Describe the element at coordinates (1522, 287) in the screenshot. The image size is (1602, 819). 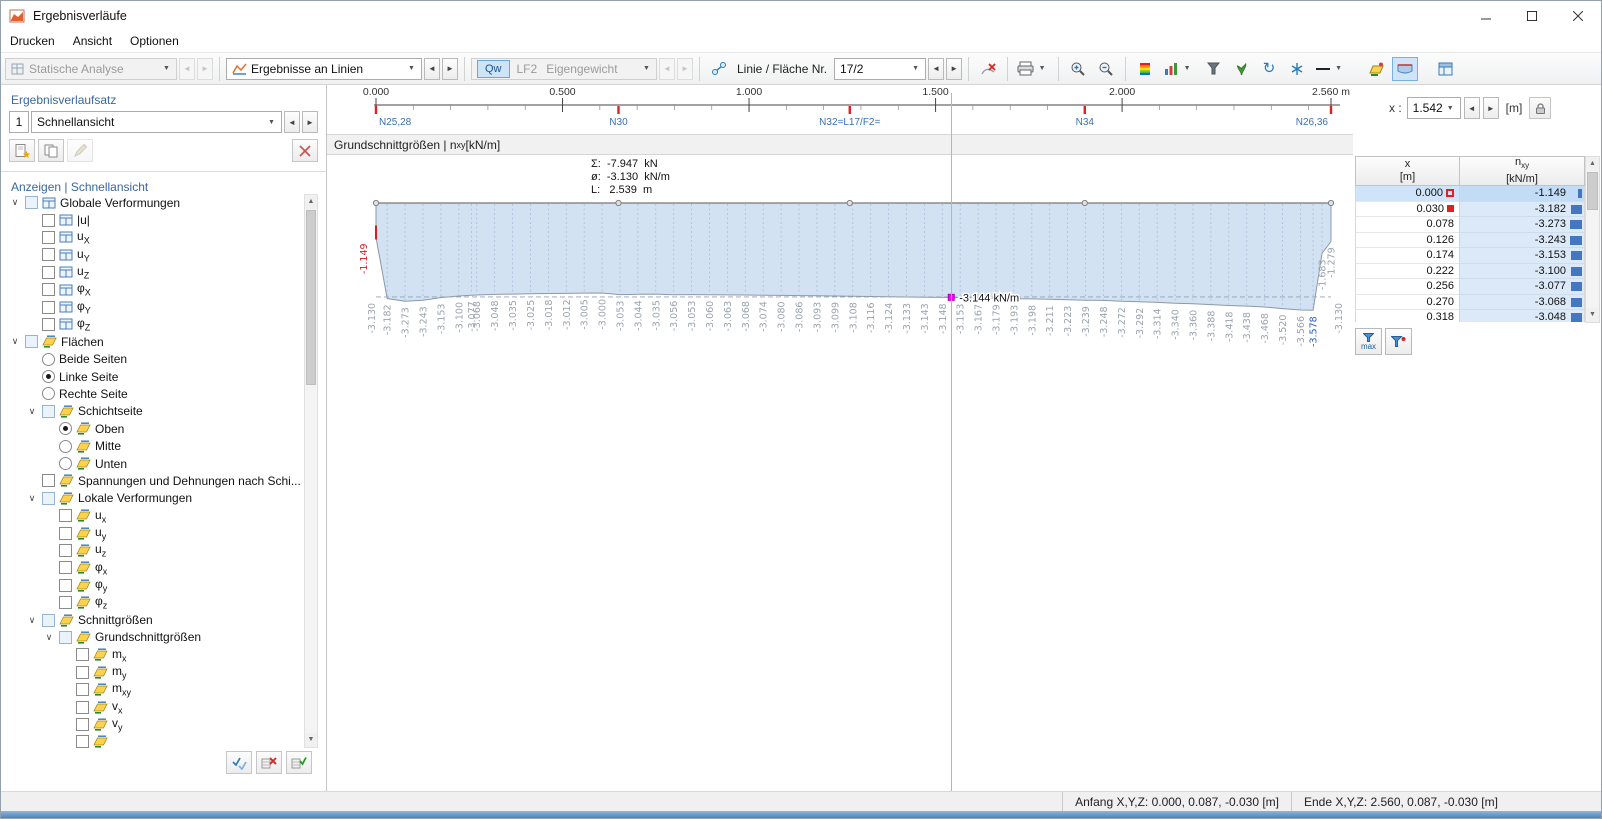
I see `cell-nxy: -3.077` at that location.